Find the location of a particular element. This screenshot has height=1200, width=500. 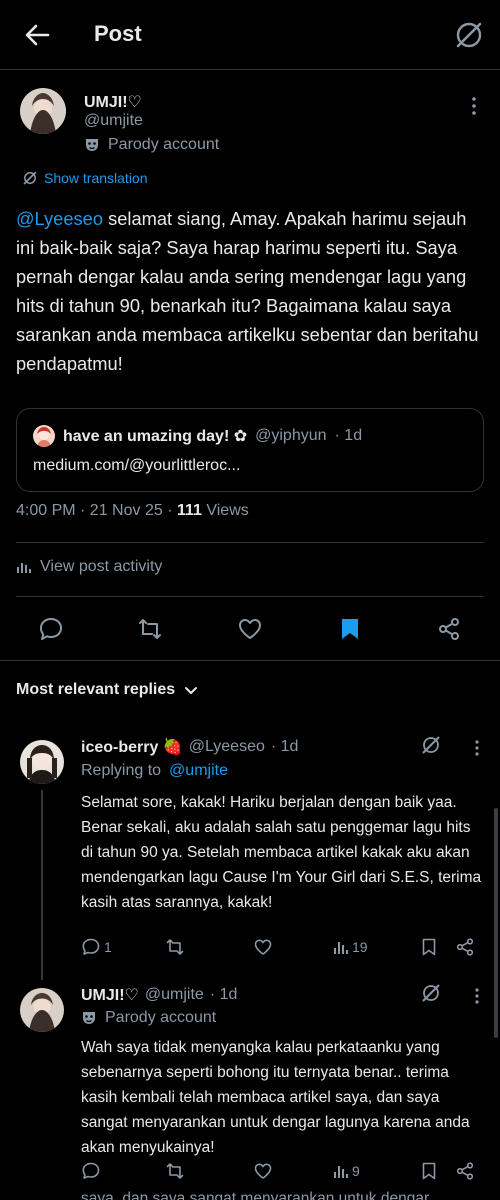

author-avatar is located at coordinates (43, 111).